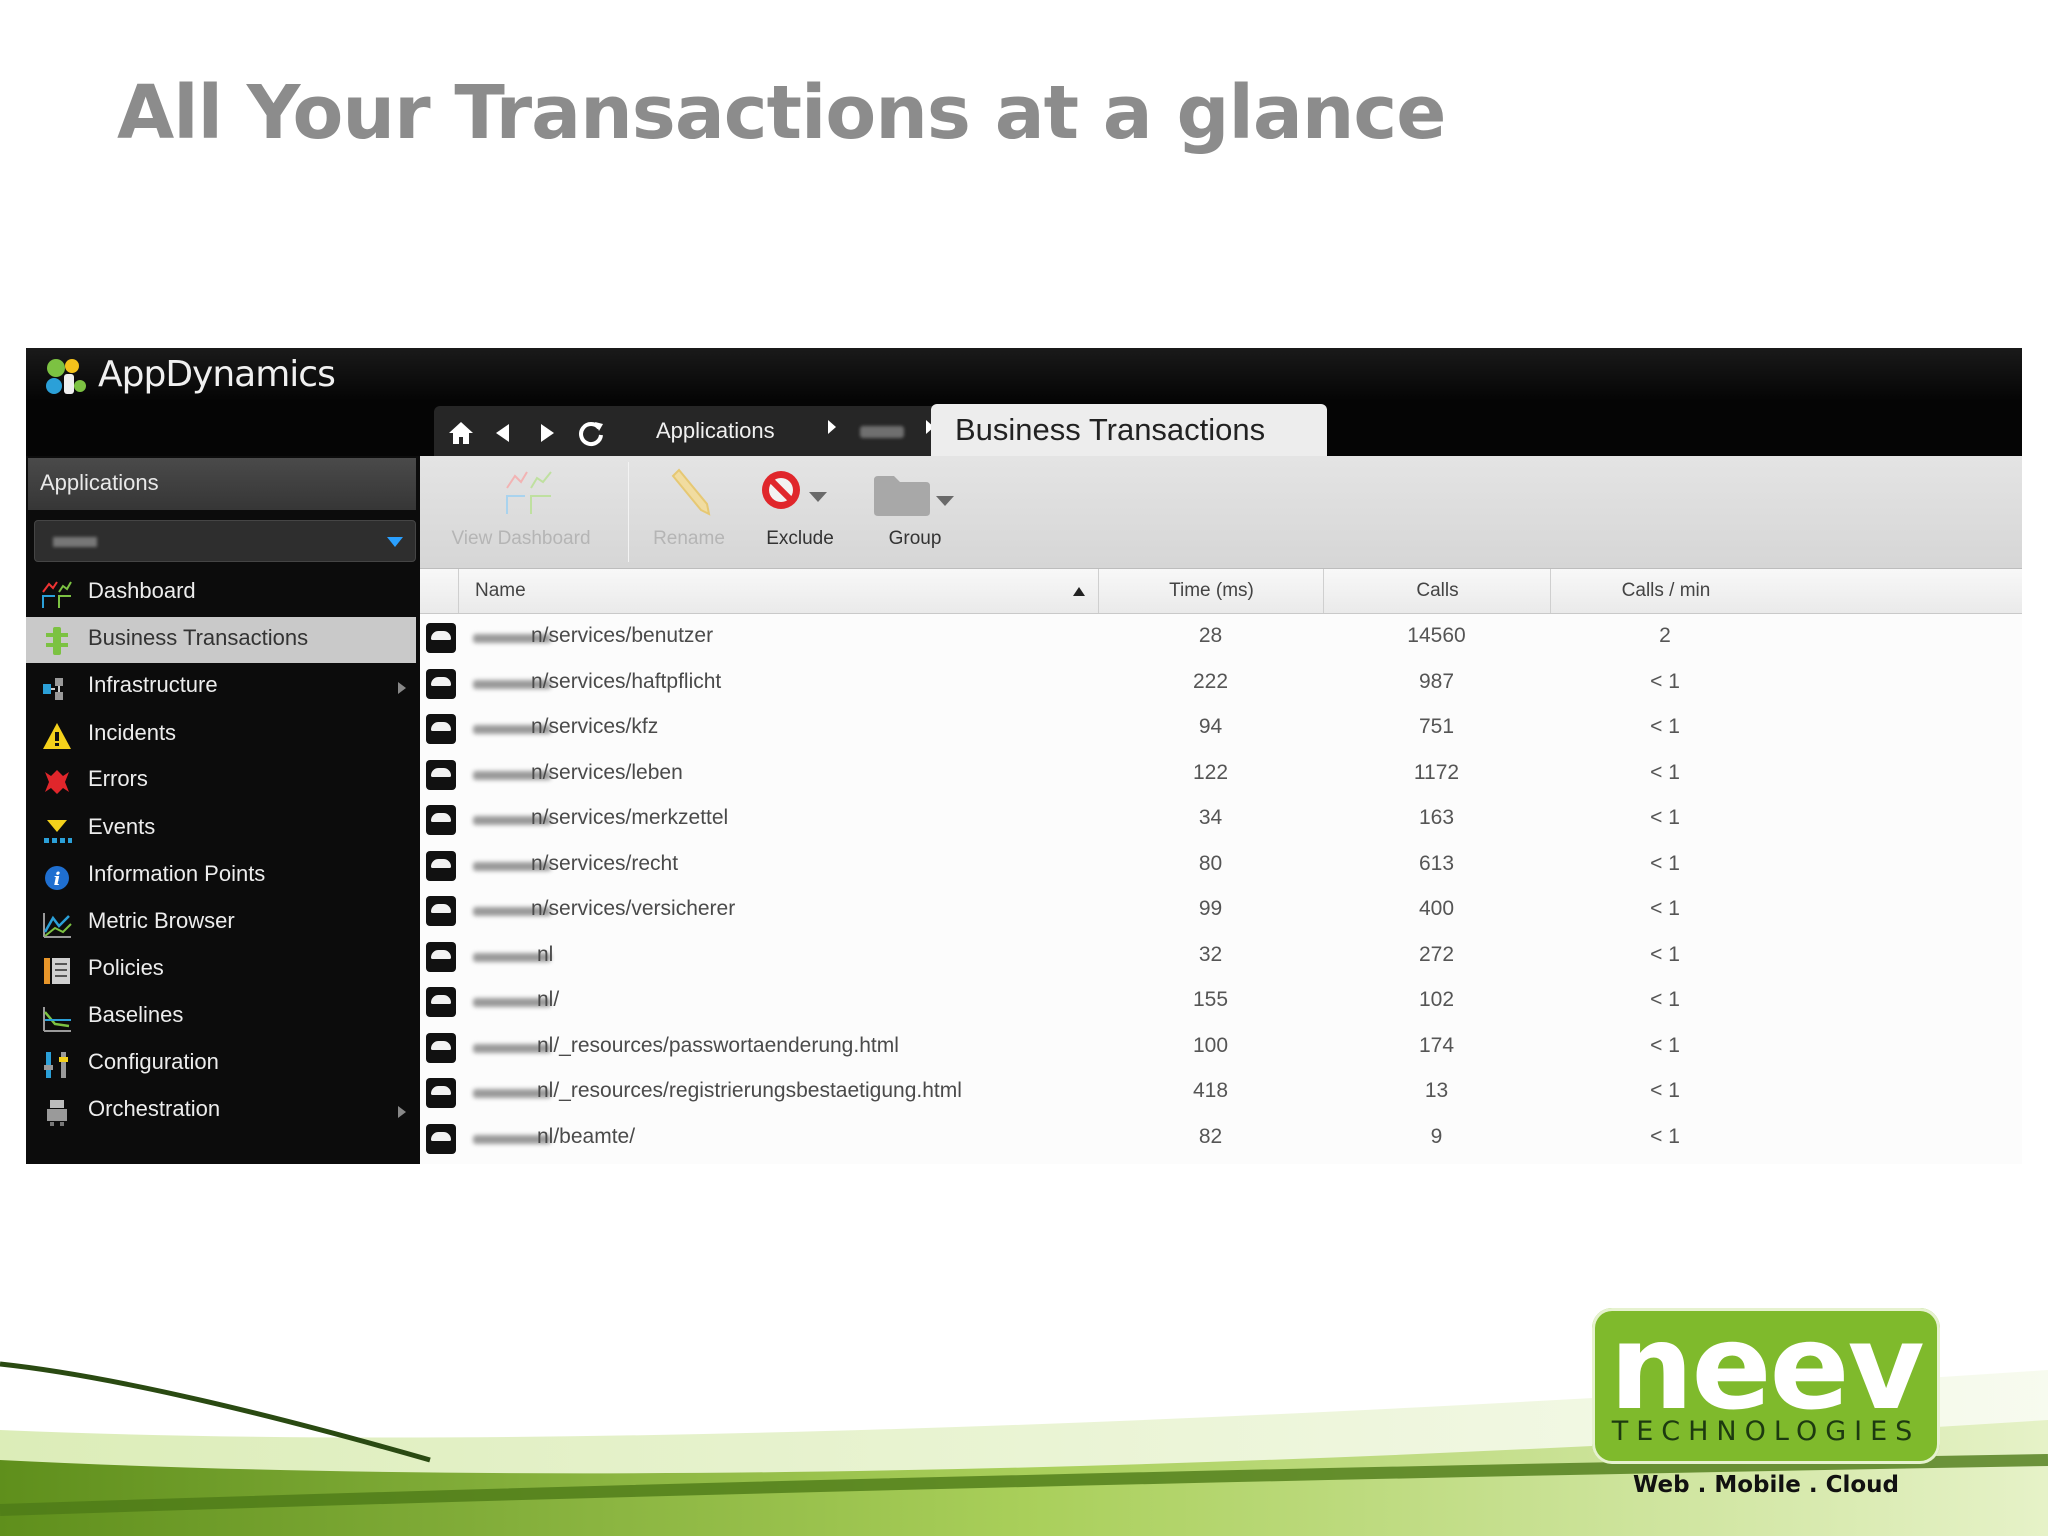 This screenshot has height=1536, width=2048. I want to click on sidebar-item-label: Metric Browser, so click(161, 920).